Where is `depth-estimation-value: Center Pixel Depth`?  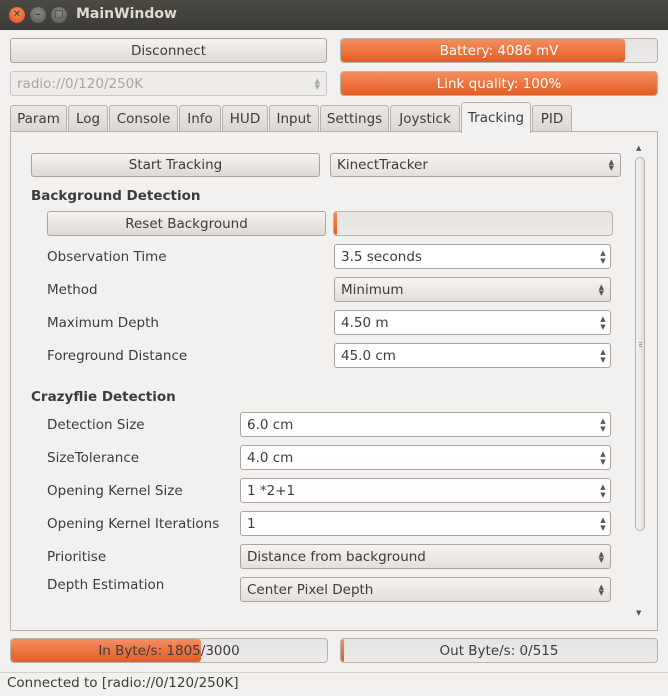 depth-estimation-value: Center Pixel Depth is located at coordinates (310, 589).